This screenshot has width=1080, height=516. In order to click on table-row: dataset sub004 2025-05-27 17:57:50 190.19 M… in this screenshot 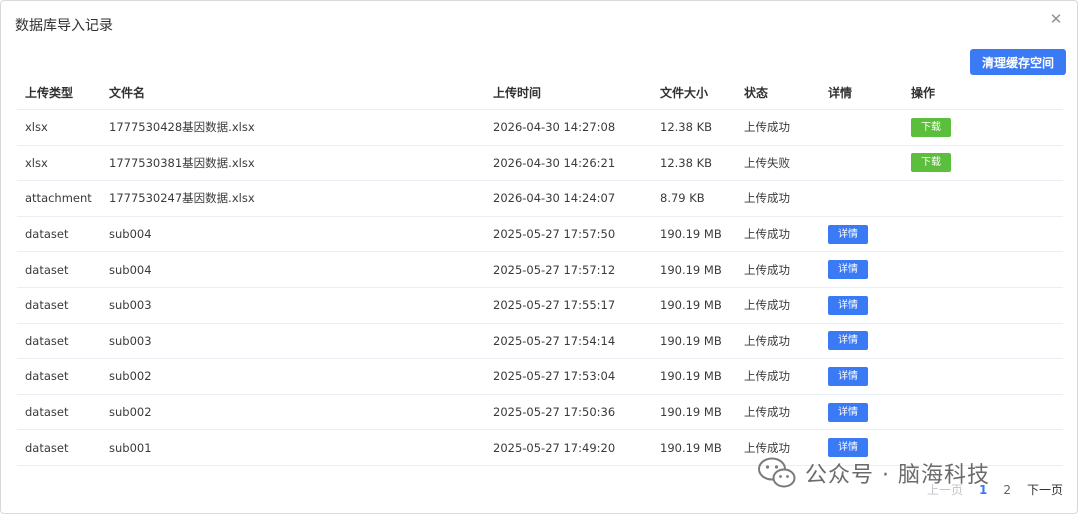, I will do `click(540, 234)`.